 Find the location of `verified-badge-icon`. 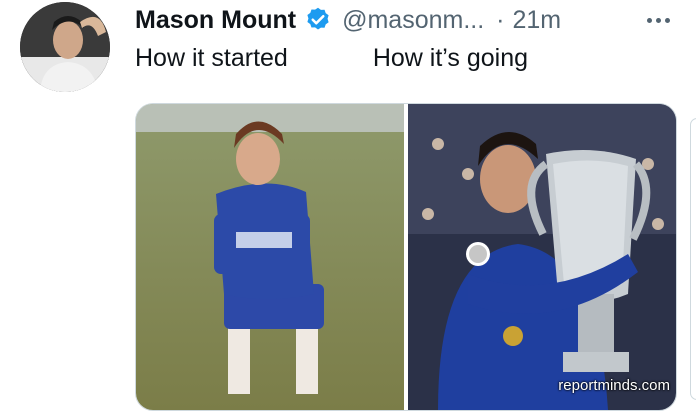

verified-badge-icon is located at coordinates (318, 20).